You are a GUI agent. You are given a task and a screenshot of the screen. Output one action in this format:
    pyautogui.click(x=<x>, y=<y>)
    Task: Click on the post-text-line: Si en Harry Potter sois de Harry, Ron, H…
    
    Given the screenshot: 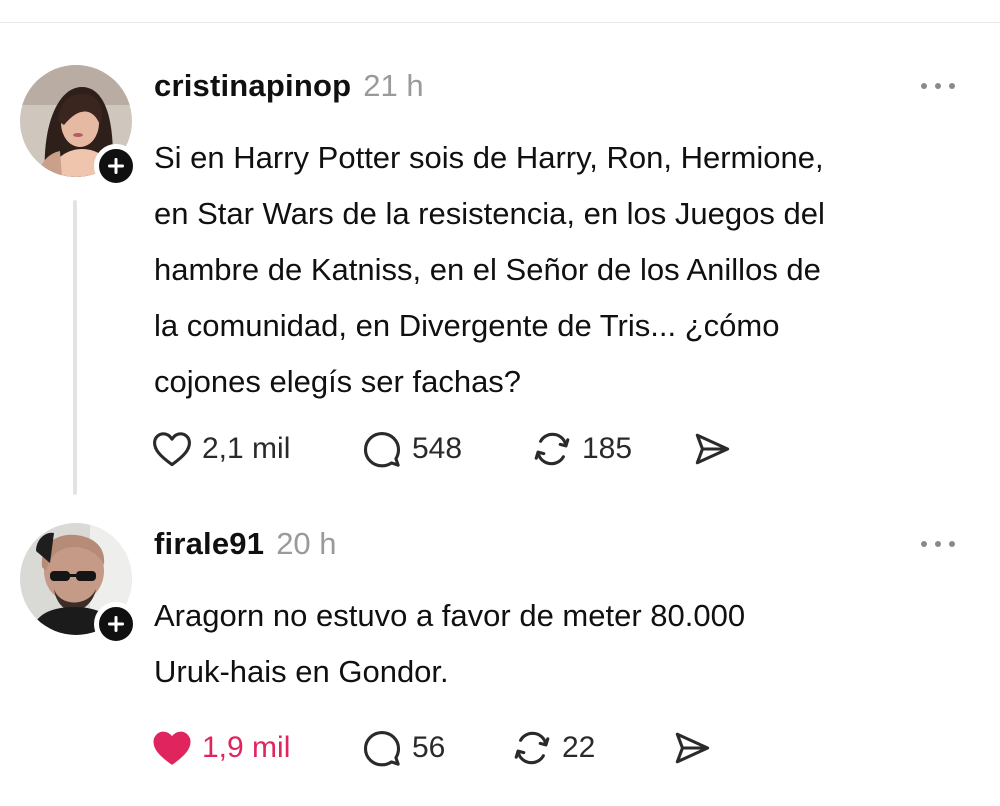 What is the action you would take?
    pyautogui.click(x=489, y=157)
    